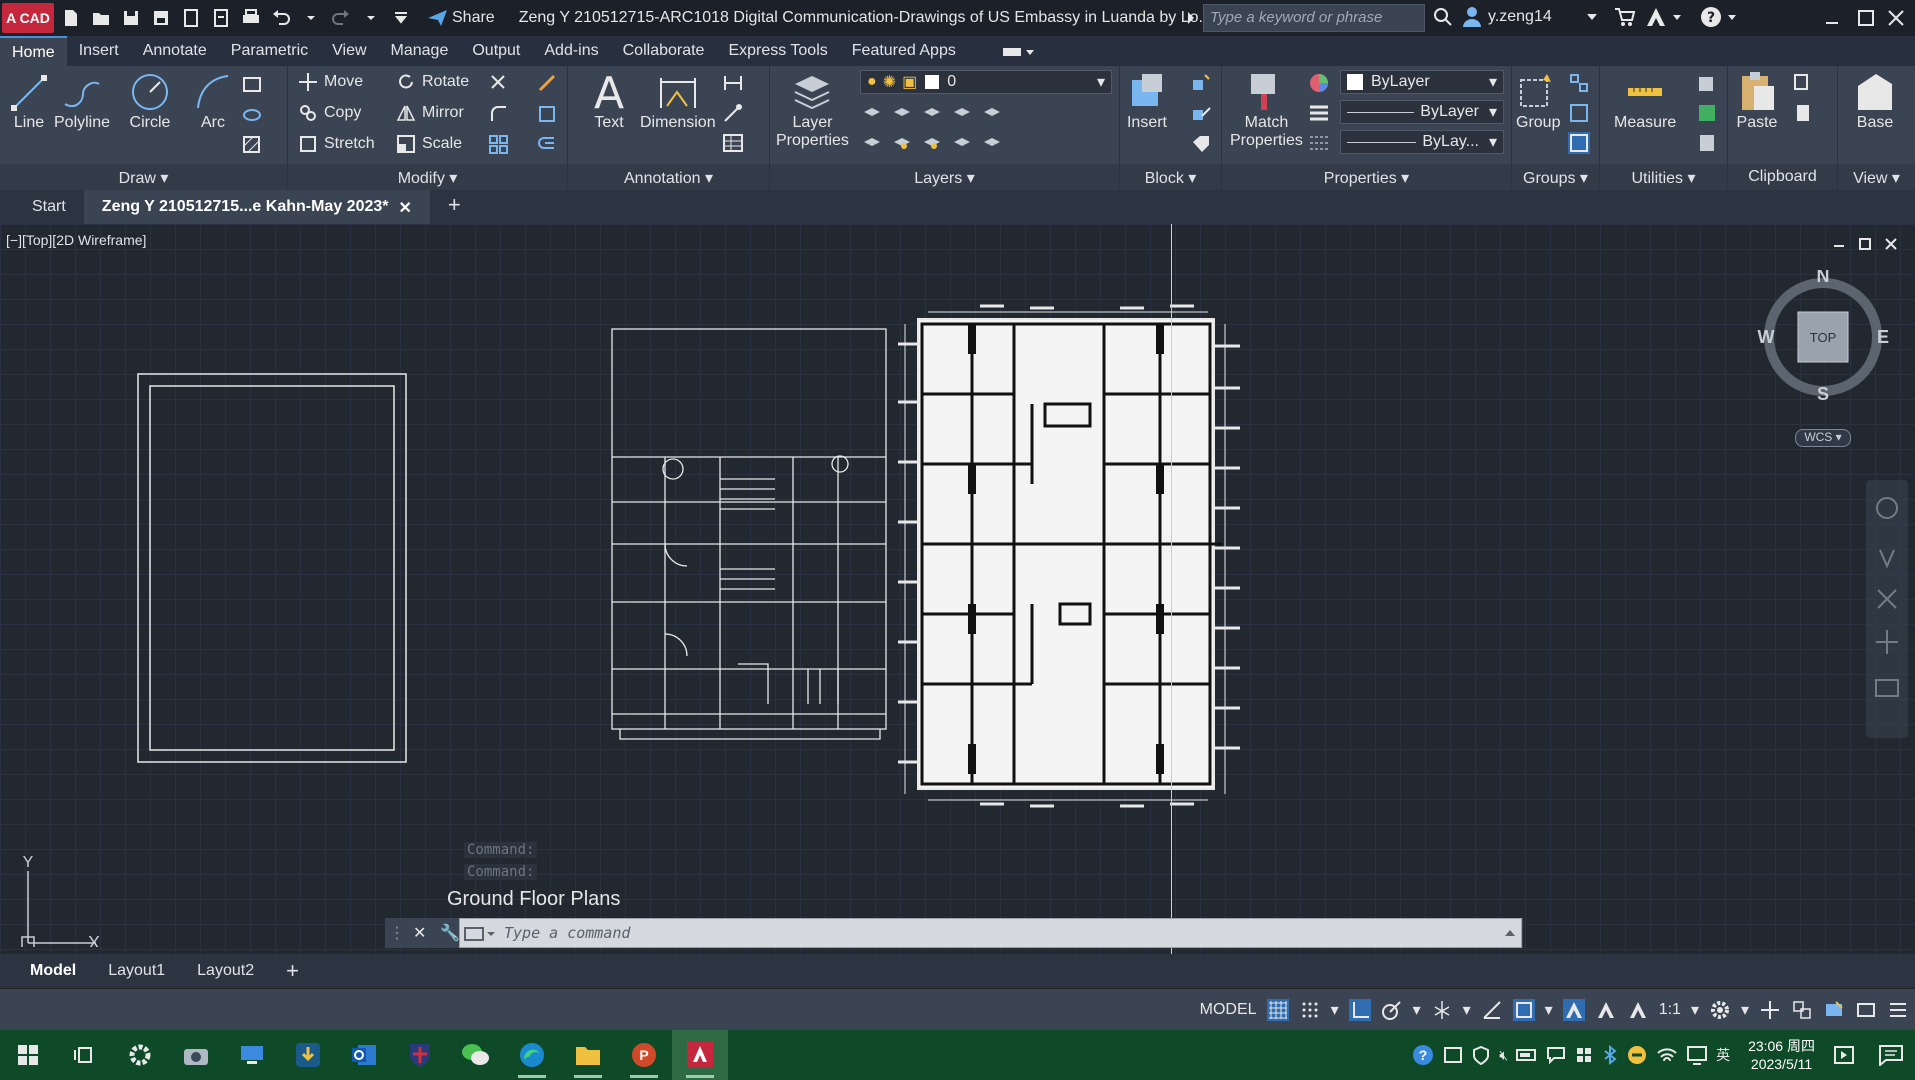 Image resolution: width=1915 pixels, height=1080 pixels. I want to click on scale-button: Scale, so click(429, 144).